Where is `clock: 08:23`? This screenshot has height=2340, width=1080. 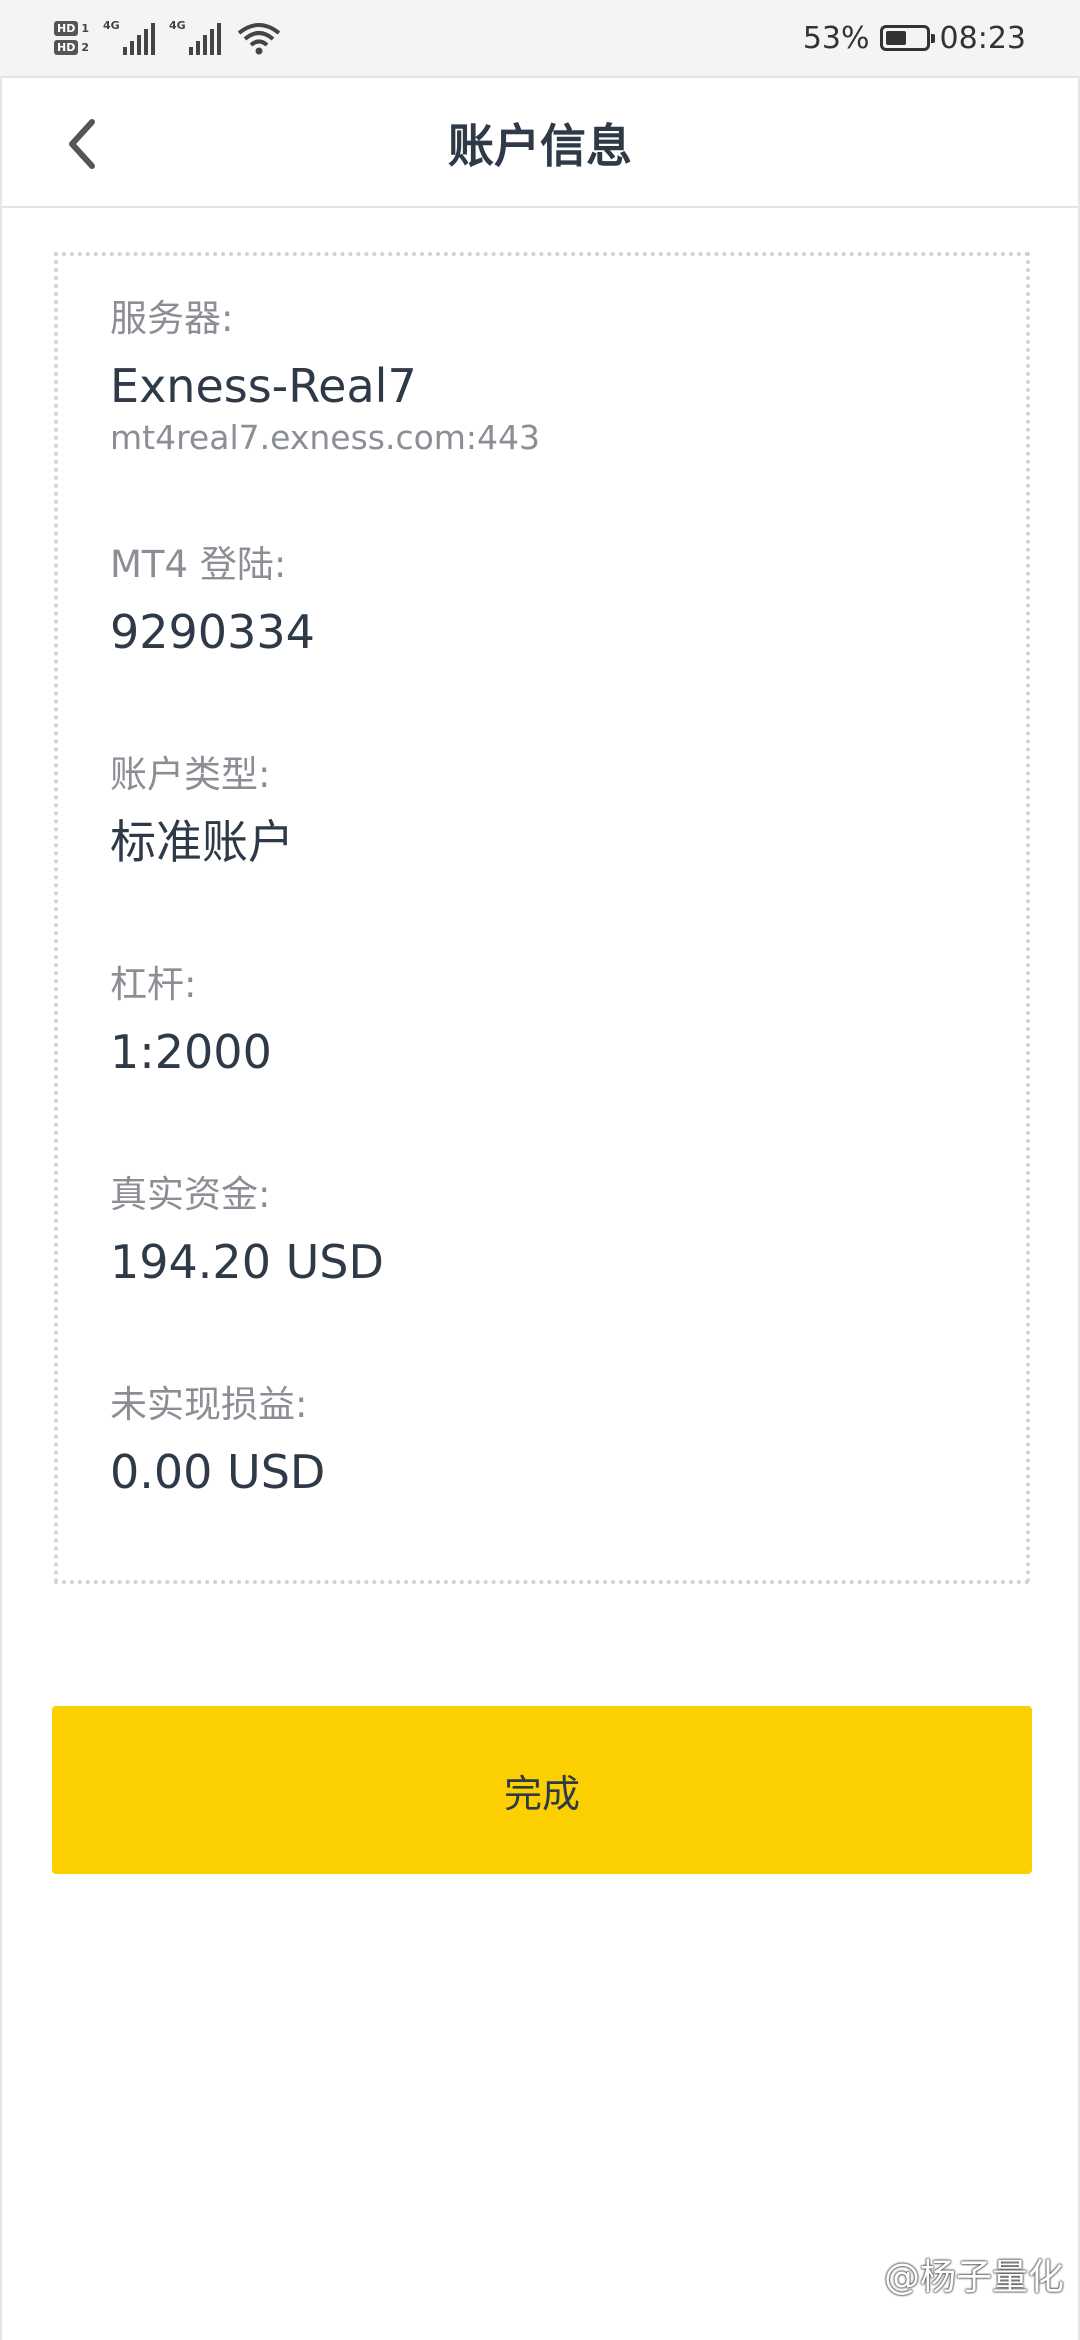
clock: 08:23 is located at coordinates (982, 38).